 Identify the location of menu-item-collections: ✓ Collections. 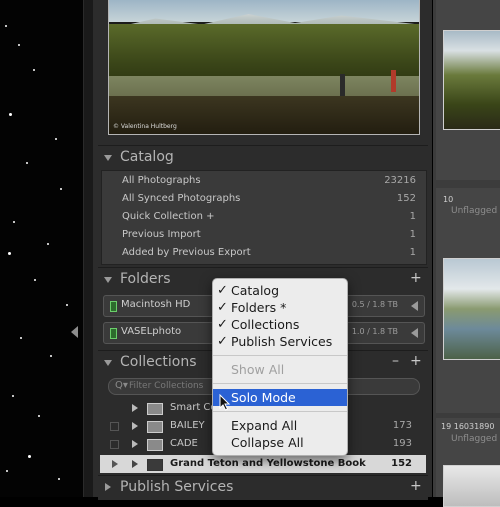
(280, 324).